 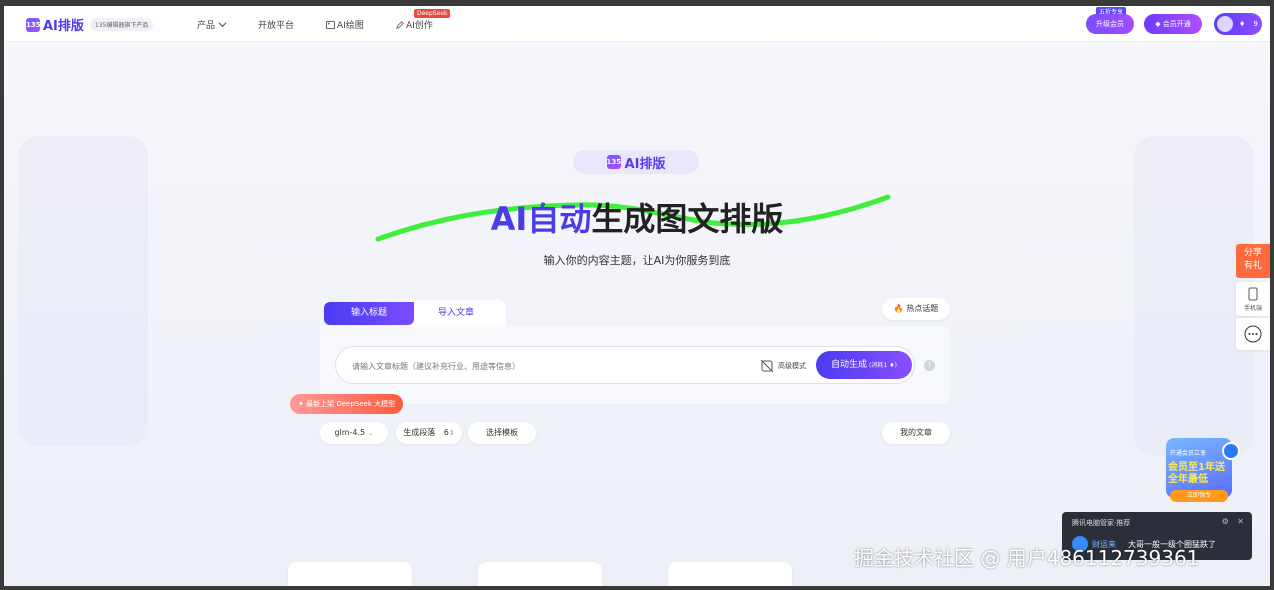 What do you see at coordinates (1252, 266) in the screenshot?
I see `share-line2: 有礼` at bounding box center [1252, 266].